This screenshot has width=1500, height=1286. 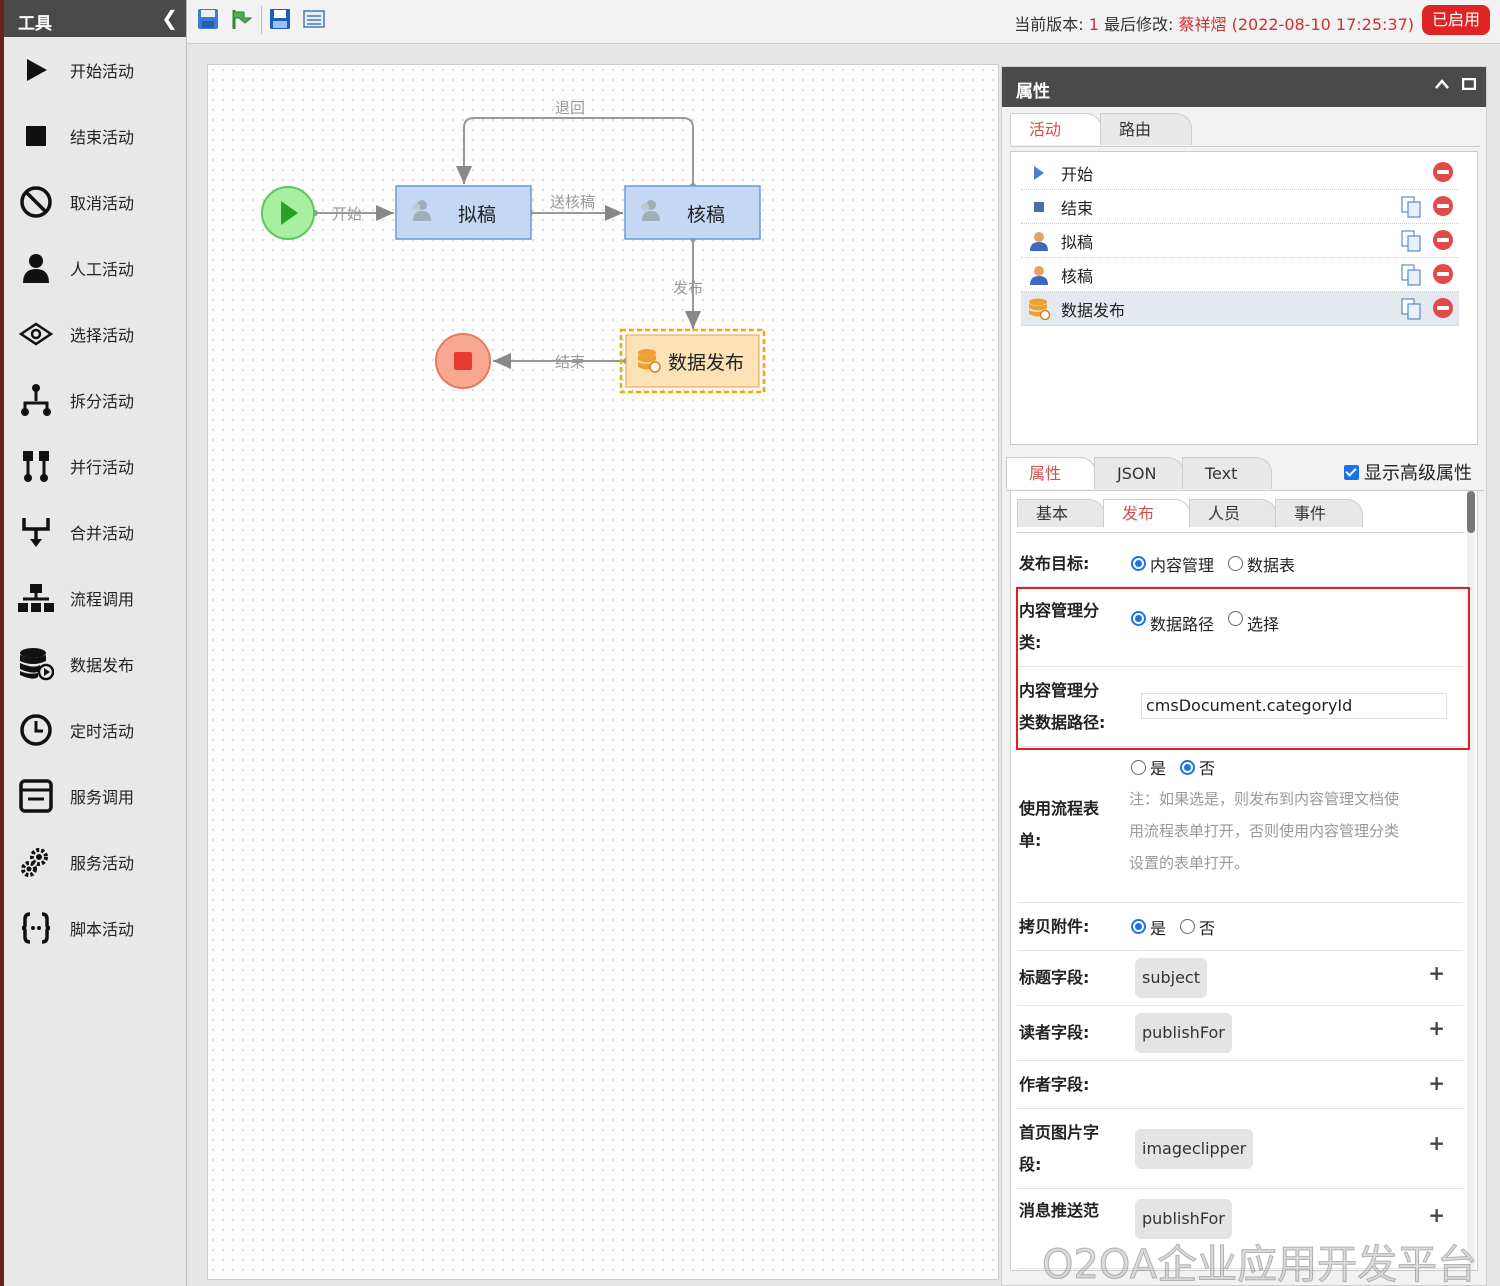 What do you see at coordinates (280, 19) in the screenshot?
I see `save-as-icon` at bounding box center [280, 19].